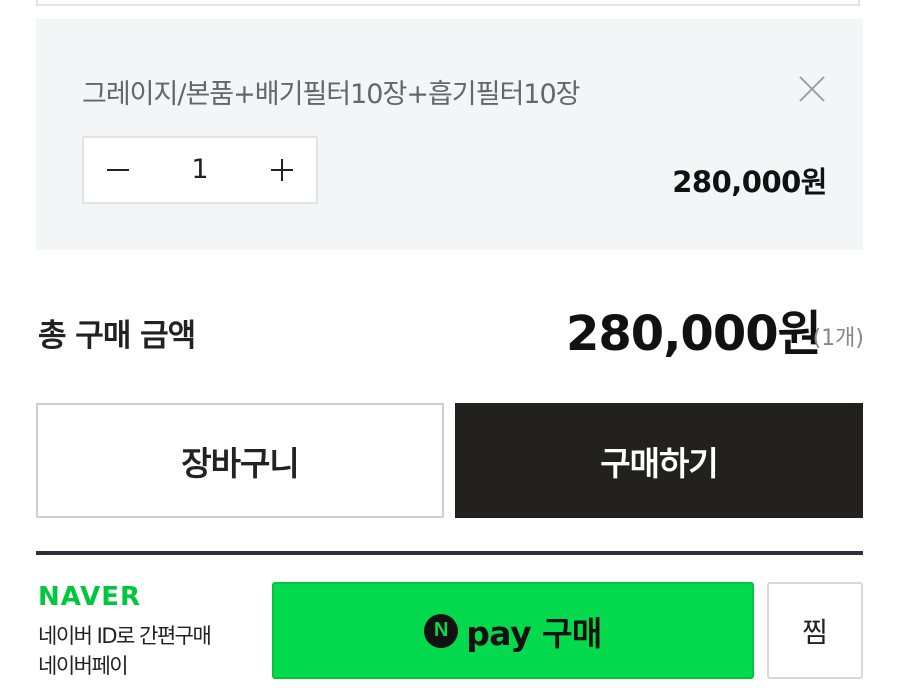 This screenshot has height=695, width=900. I want to click on naver-n-icon: N, so click(441, 630).